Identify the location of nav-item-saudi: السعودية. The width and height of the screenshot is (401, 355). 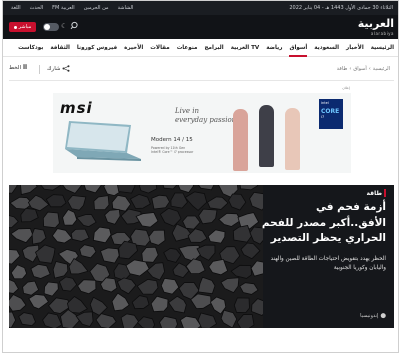
(326, 48).